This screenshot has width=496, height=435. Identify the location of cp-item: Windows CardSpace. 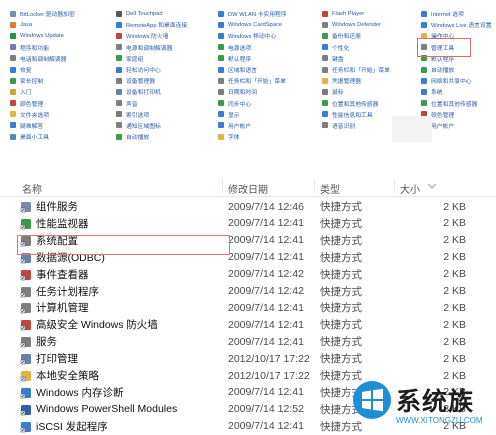
(252, 24).